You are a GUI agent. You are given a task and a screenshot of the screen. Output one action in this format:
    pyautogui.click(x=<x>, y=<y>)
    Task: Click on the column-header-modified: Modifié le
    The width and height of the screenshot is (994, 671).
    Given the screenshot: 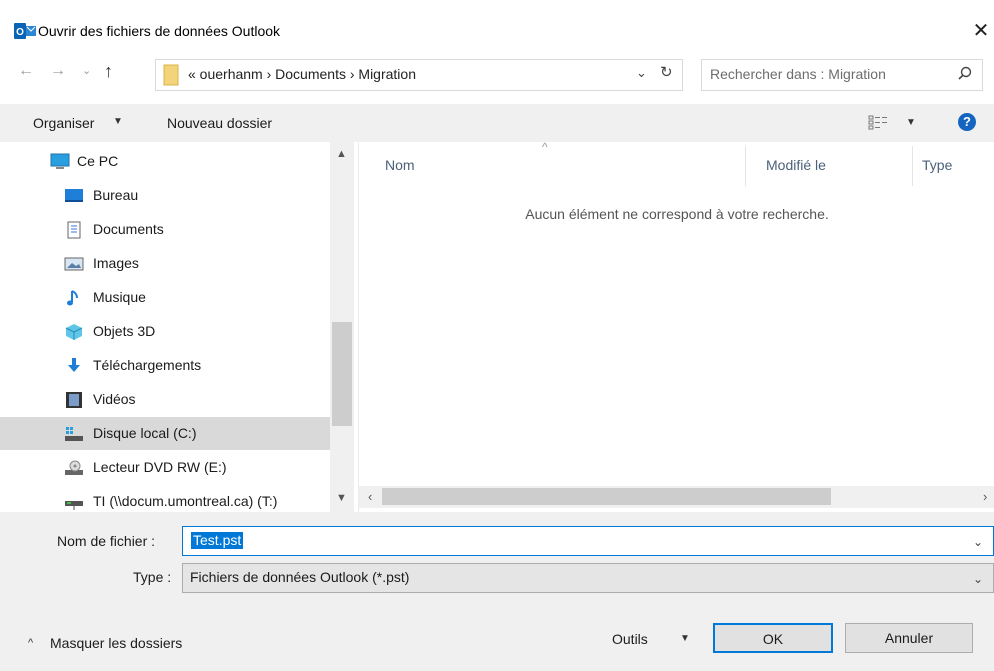 What is the action you would take?
    pyautogui.click(x=796, y=165)
    